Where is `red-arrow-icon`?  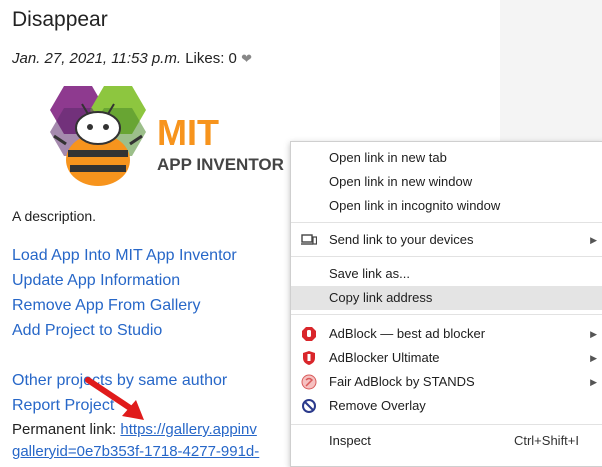
red-arrow-icon is located at coordinates (114, 398).